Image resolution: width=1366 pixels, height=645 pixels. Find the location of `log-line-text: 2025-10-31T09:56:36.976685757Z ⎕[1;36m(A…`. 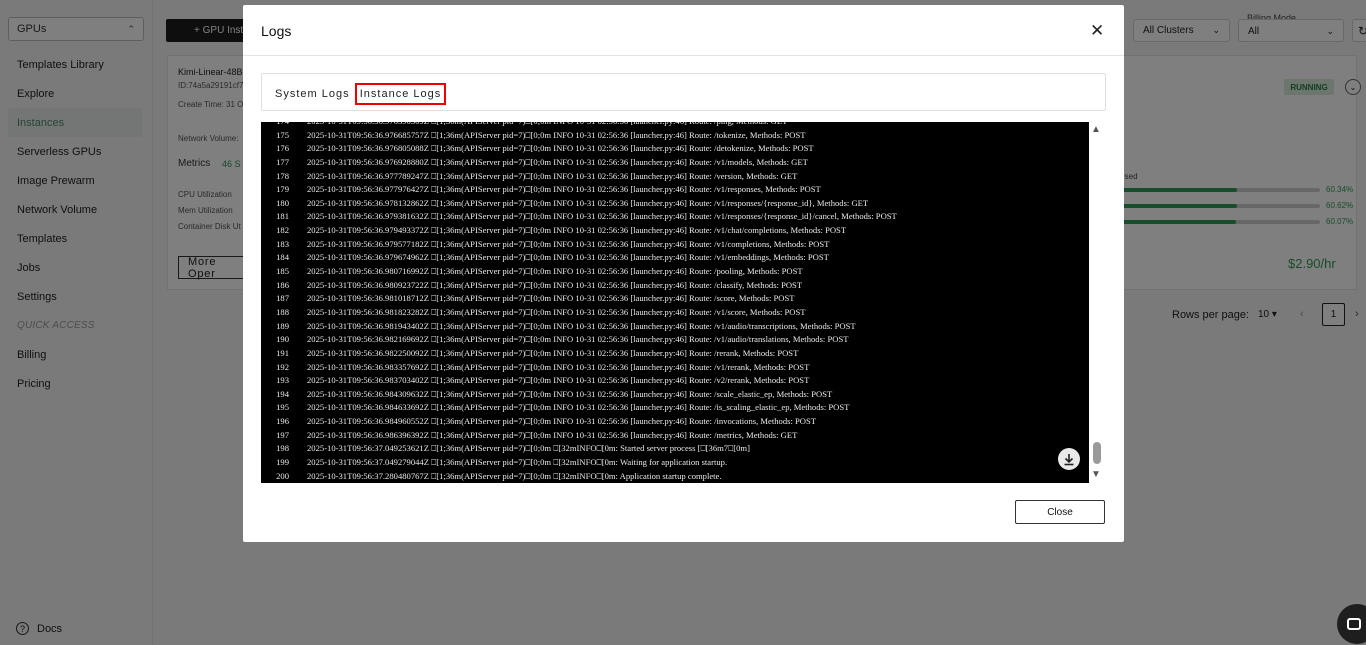

log-line-text: 2025-10-31T09:56:36.976685757Z ⎕[1;36m(A… is located at coordinates (556, 134).